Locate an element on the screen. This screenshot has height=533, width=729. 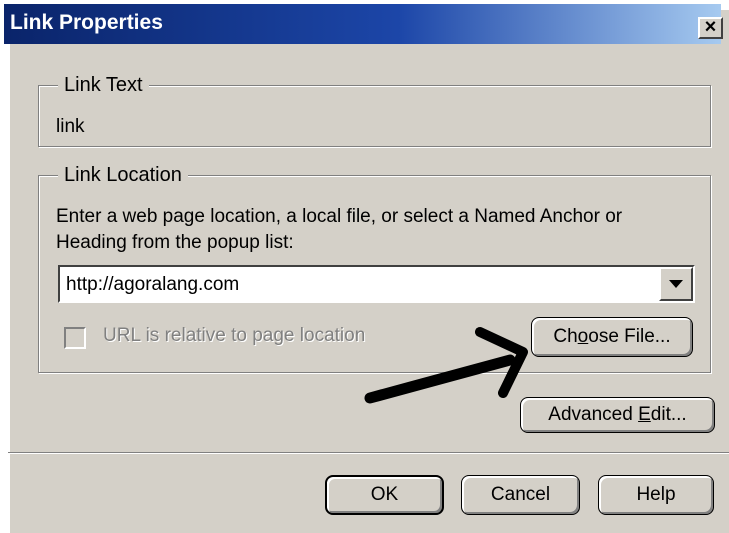
link-text-value: link is located at coordinates (70, 126).